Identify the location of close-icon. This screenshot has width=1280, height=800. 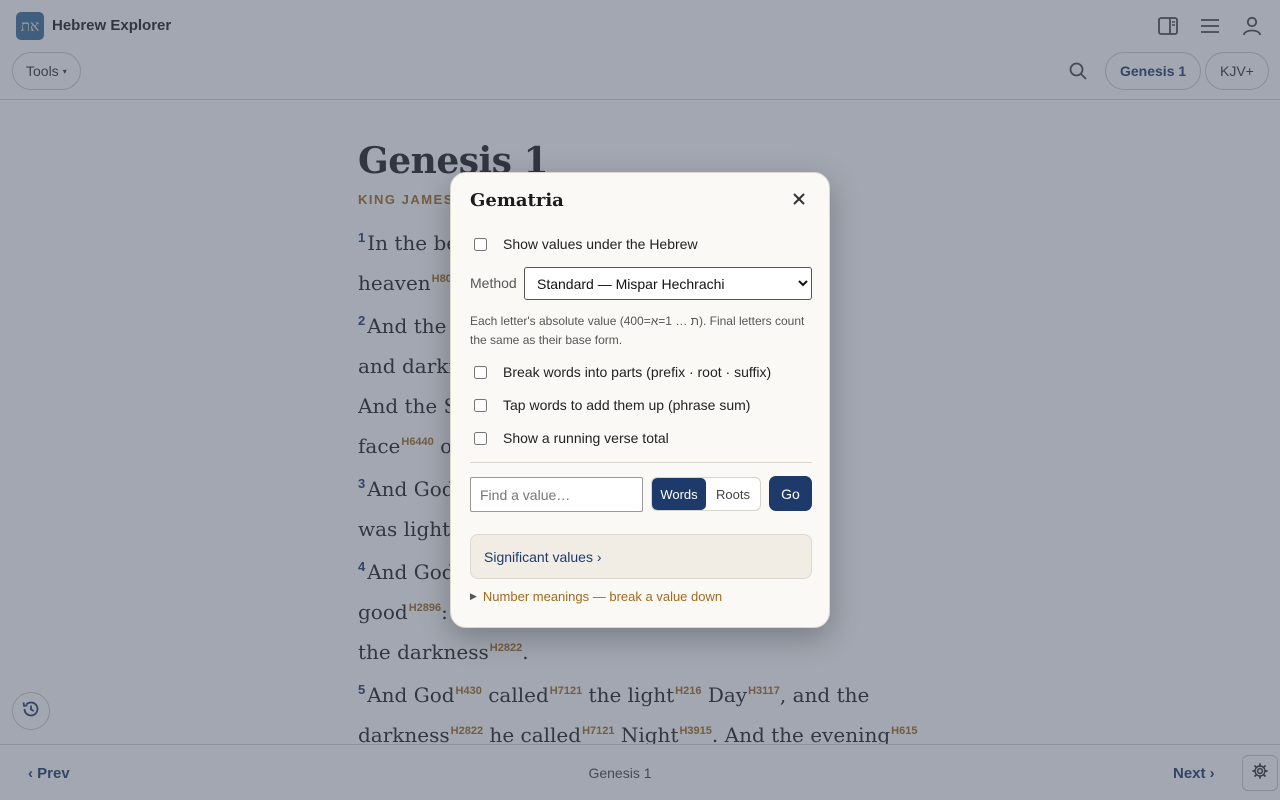
(799, 201).